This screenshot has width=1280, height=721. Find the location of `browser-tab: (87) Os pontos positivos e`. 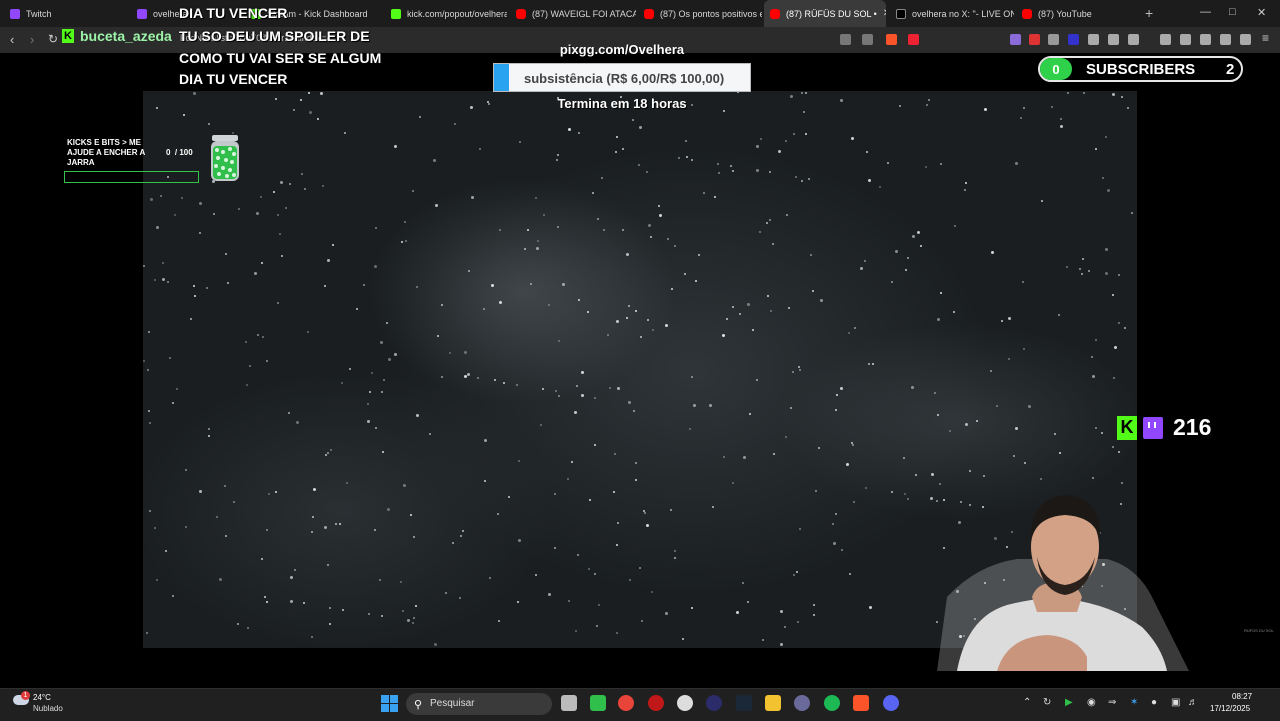

browser-tab: (87) Os pontos positivos e is located at coordinates (700, 13).